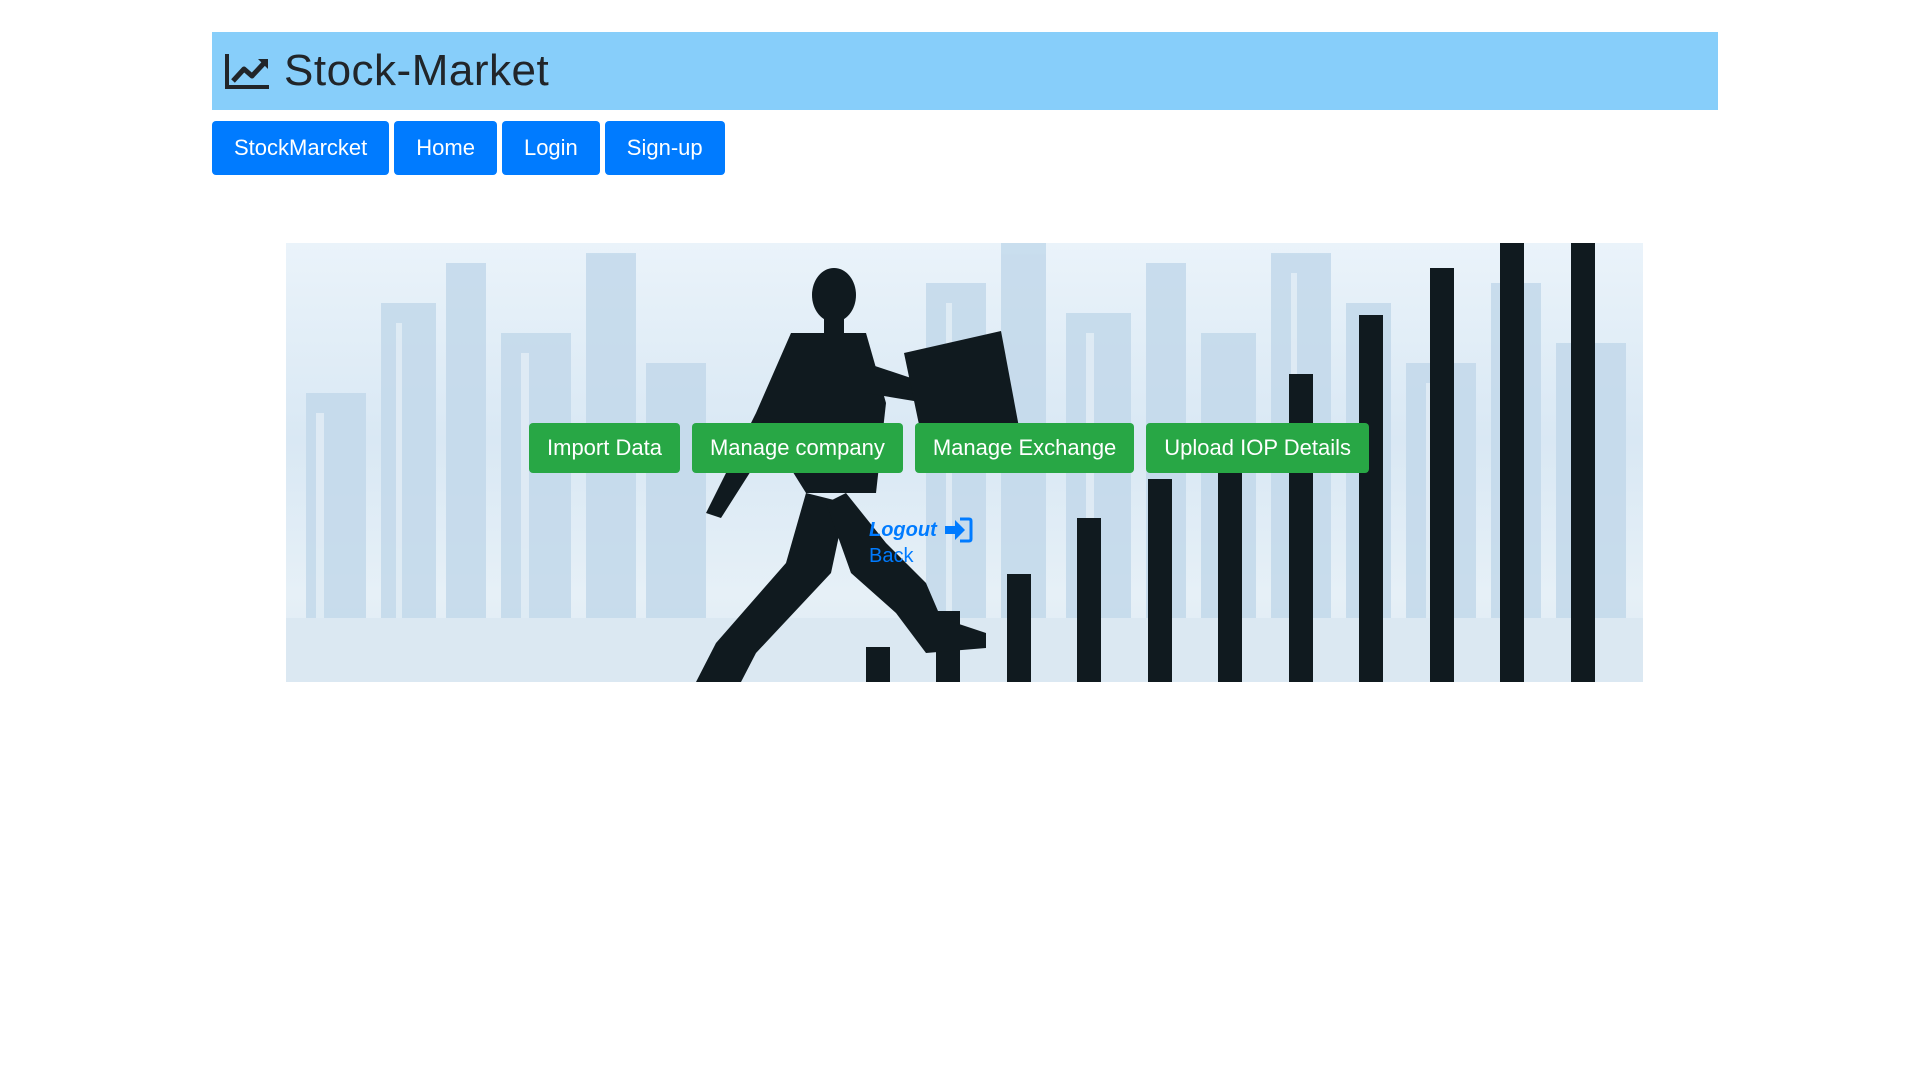  What do you see at coordinates (247, 71) in the screenshot?
I see `chart-line-icon` at bounding box center [247, 71].